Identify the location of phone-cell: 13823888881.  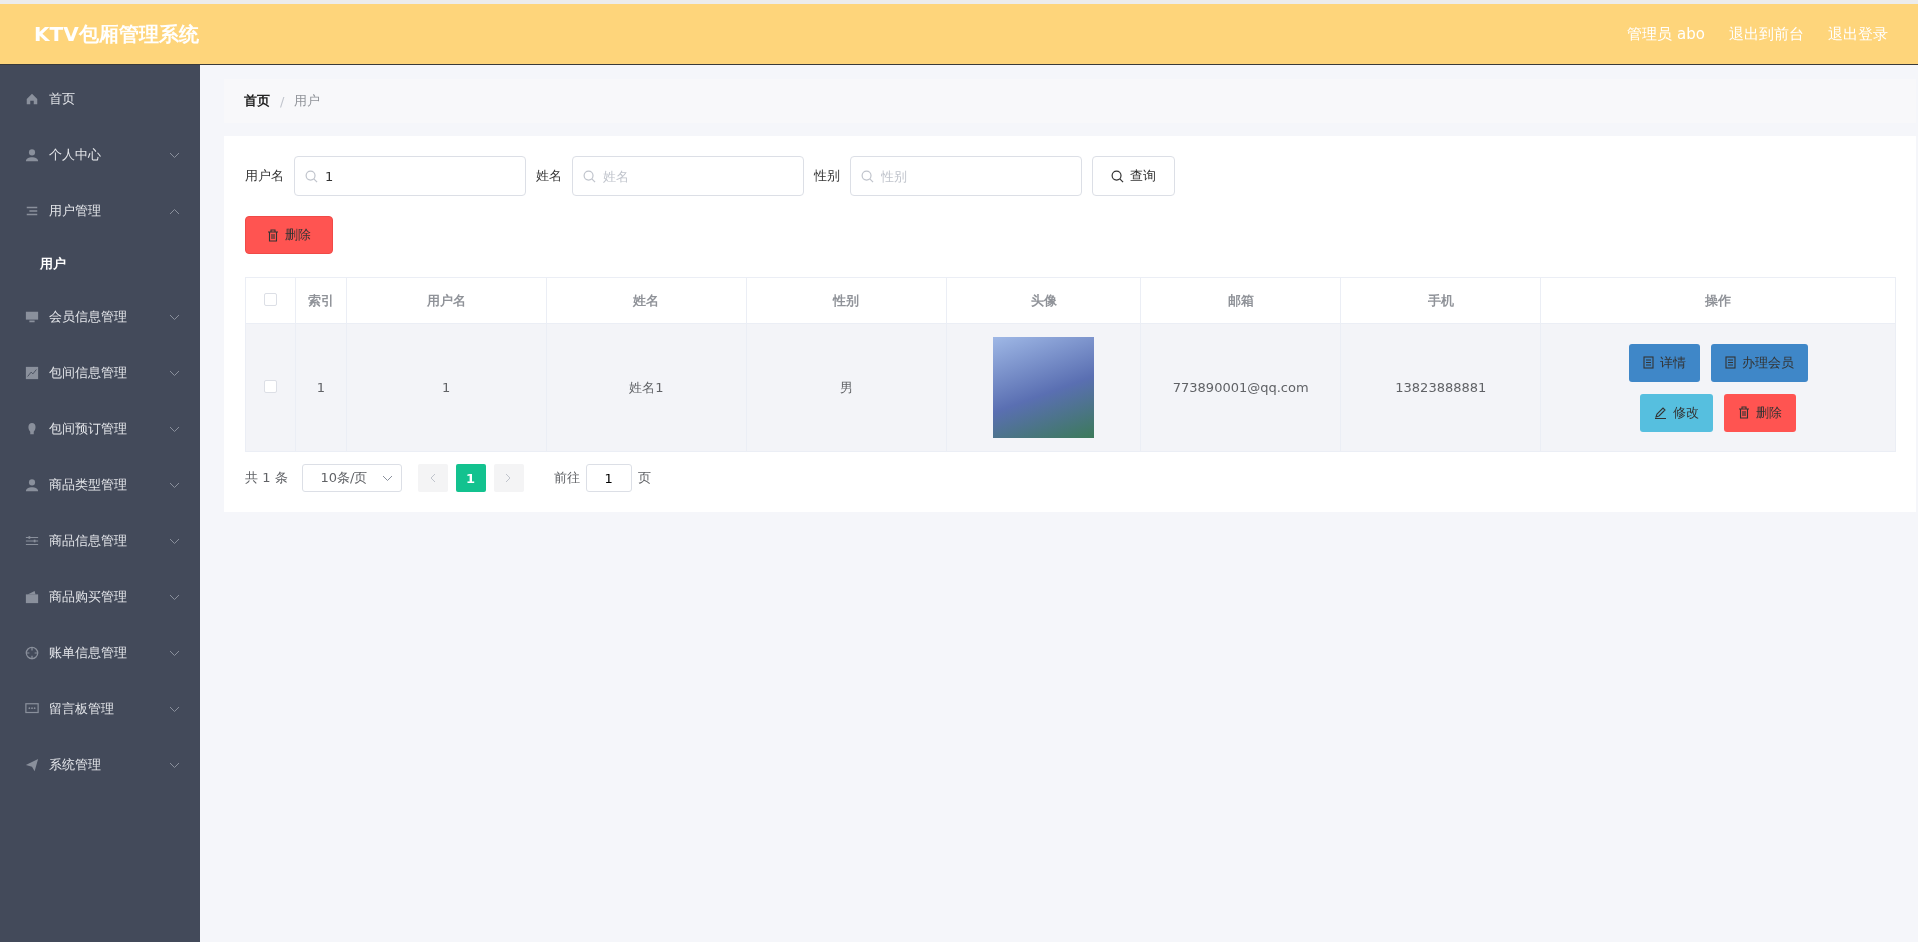
(1440, 387).